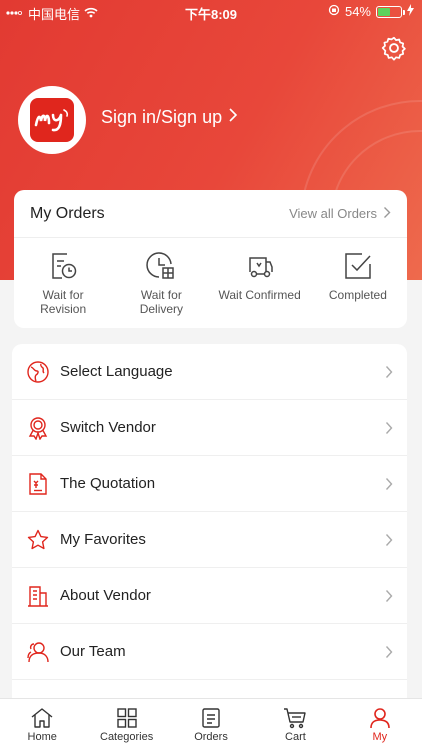 The width and height of the screenshot is (422, 750). What do you see at coordinates (357, 11) in the screenshot?
I see `battery-percent: 54%` at bounding box center [357, 11].